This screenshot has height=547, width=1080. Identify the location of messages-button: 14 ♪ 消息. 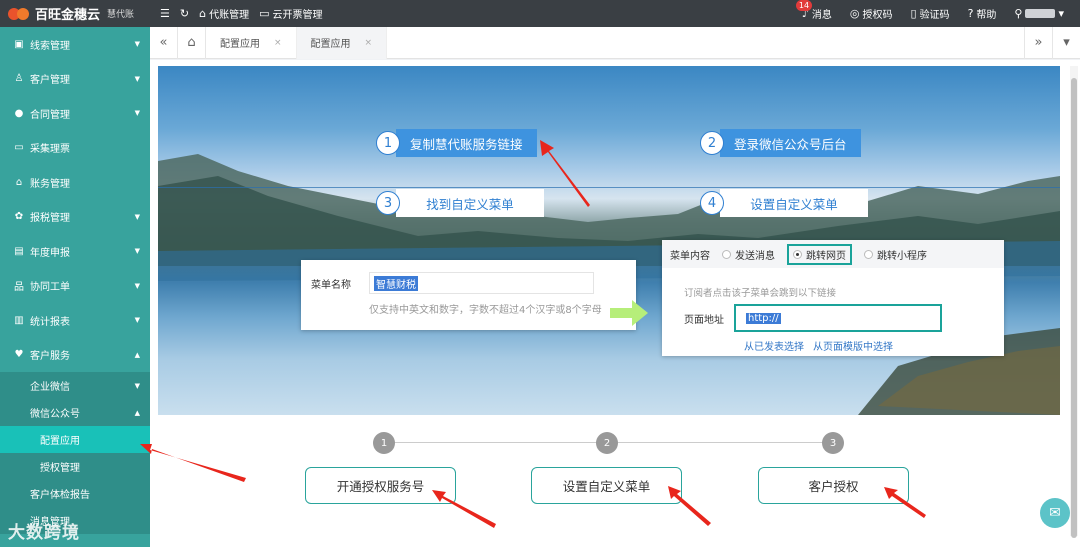
(813, 10).